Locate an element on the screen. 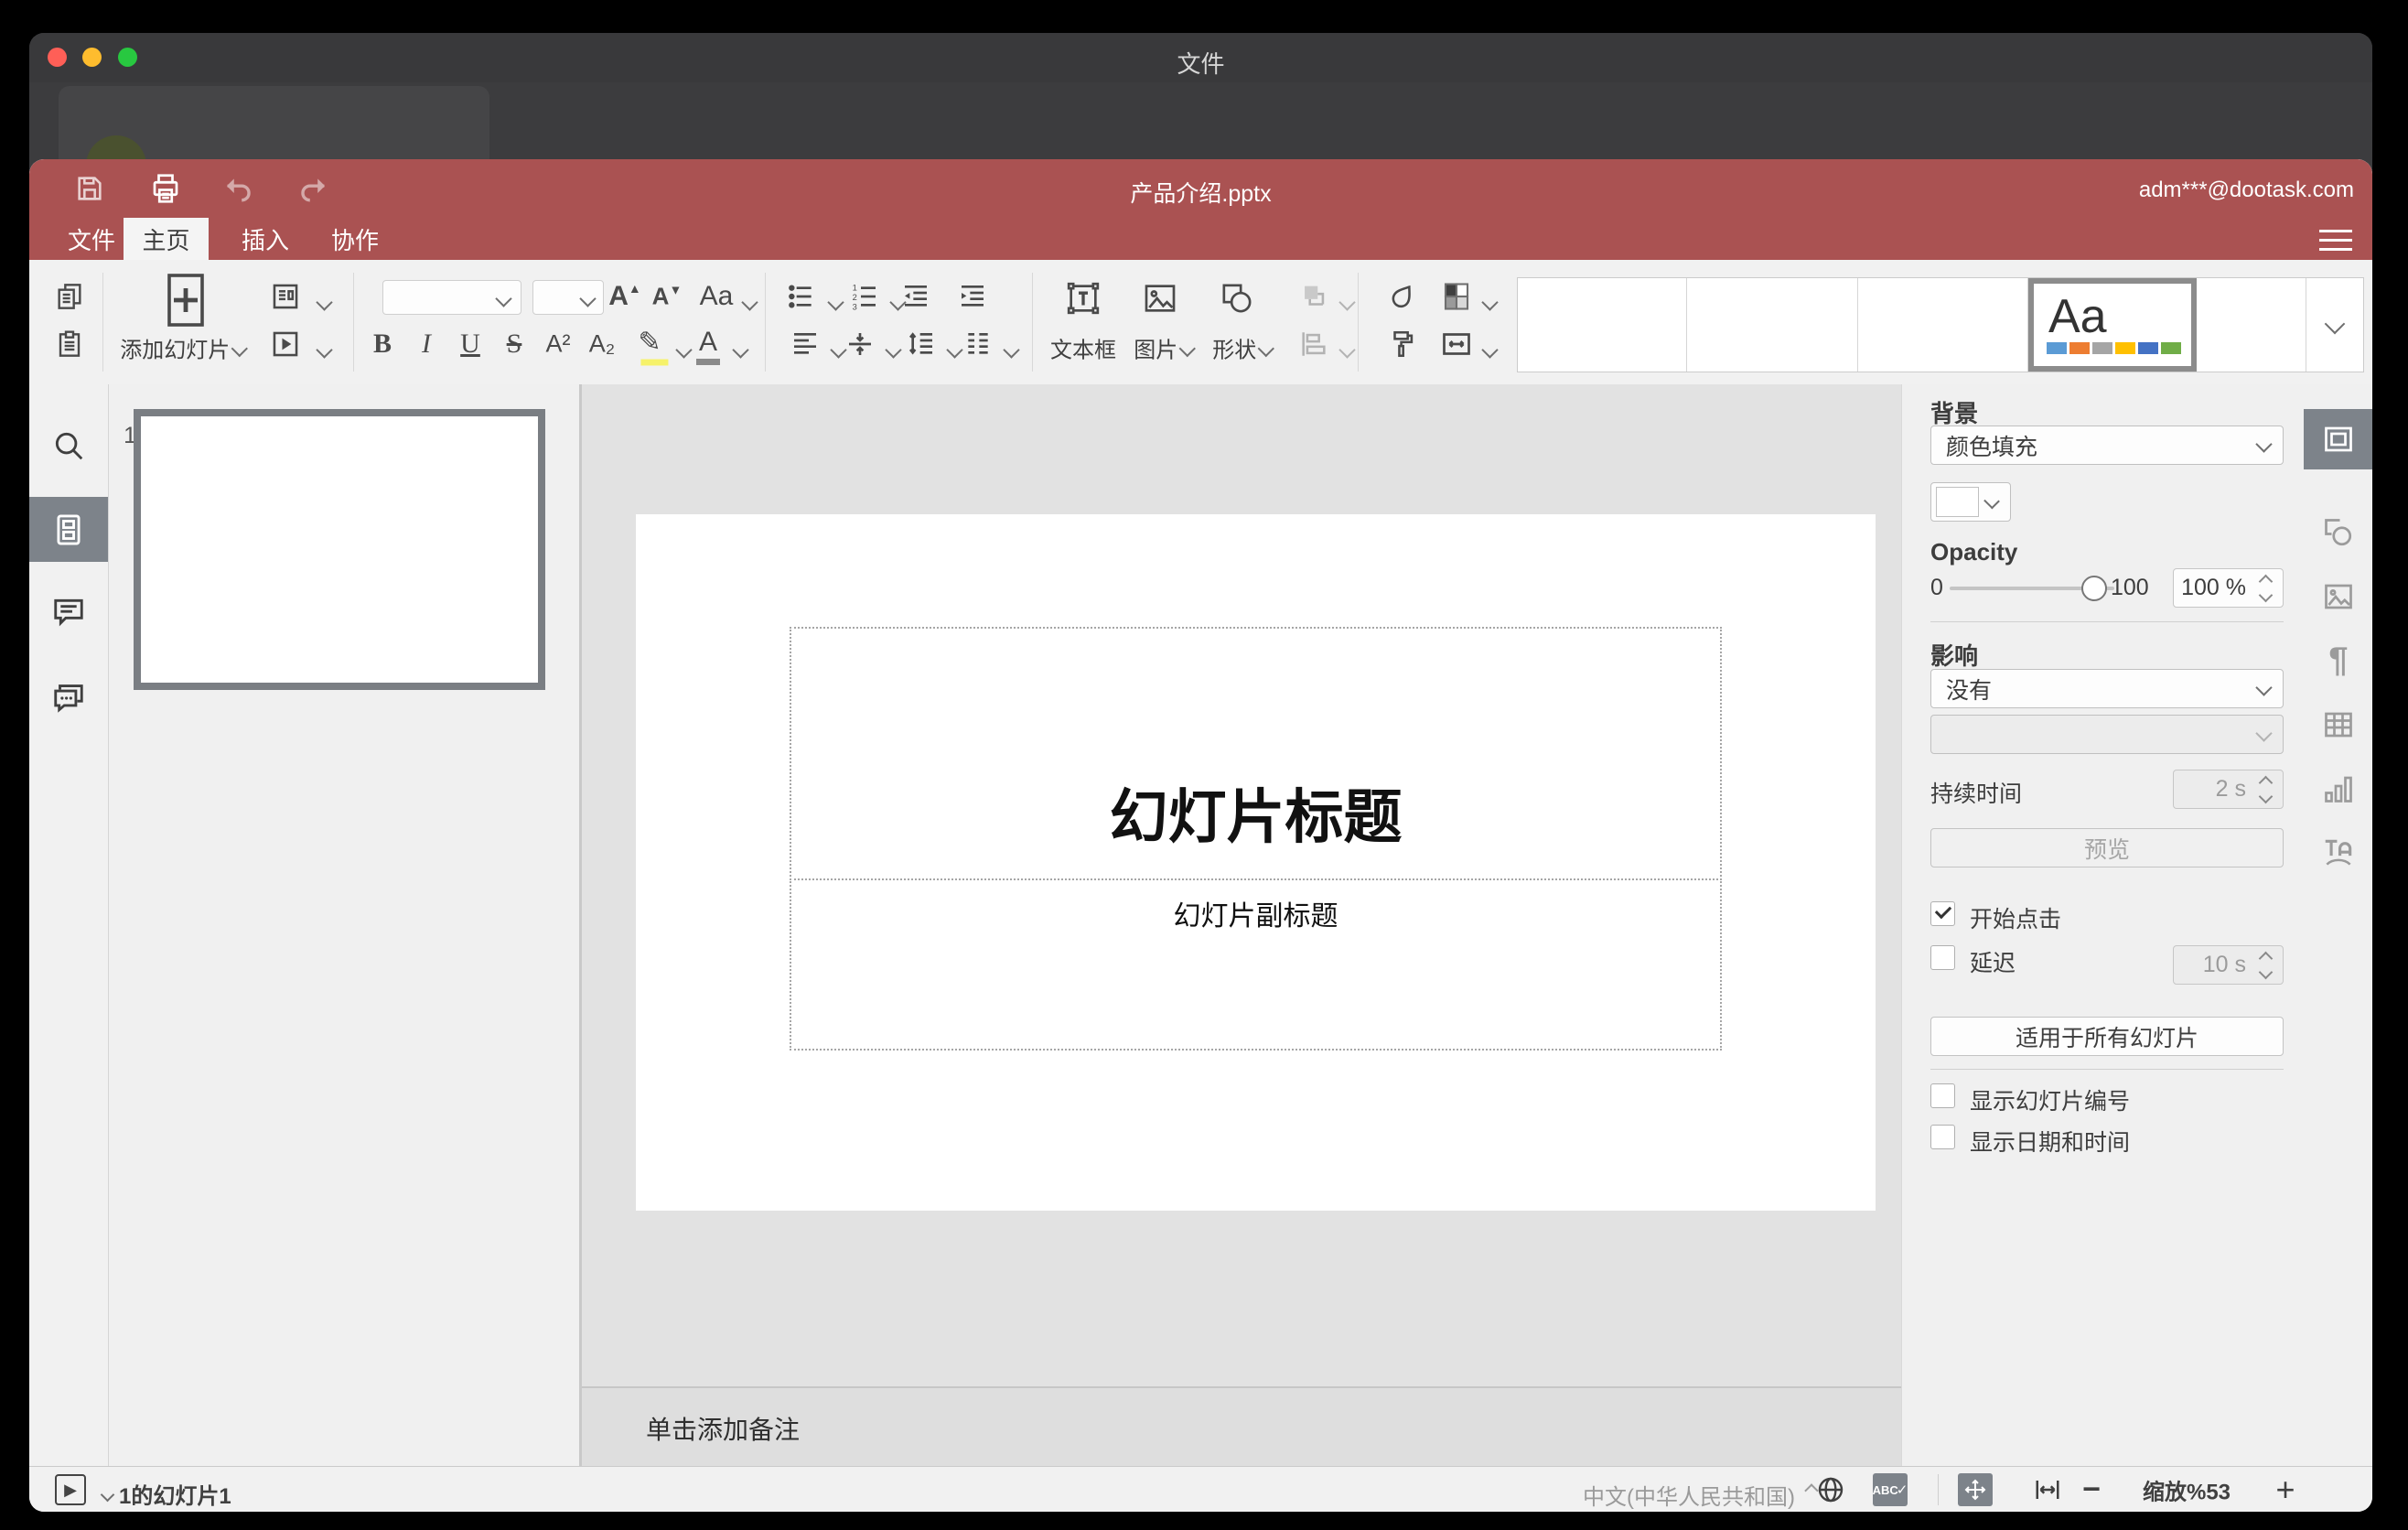  bullets-icon is located at coordinates (801, 296).